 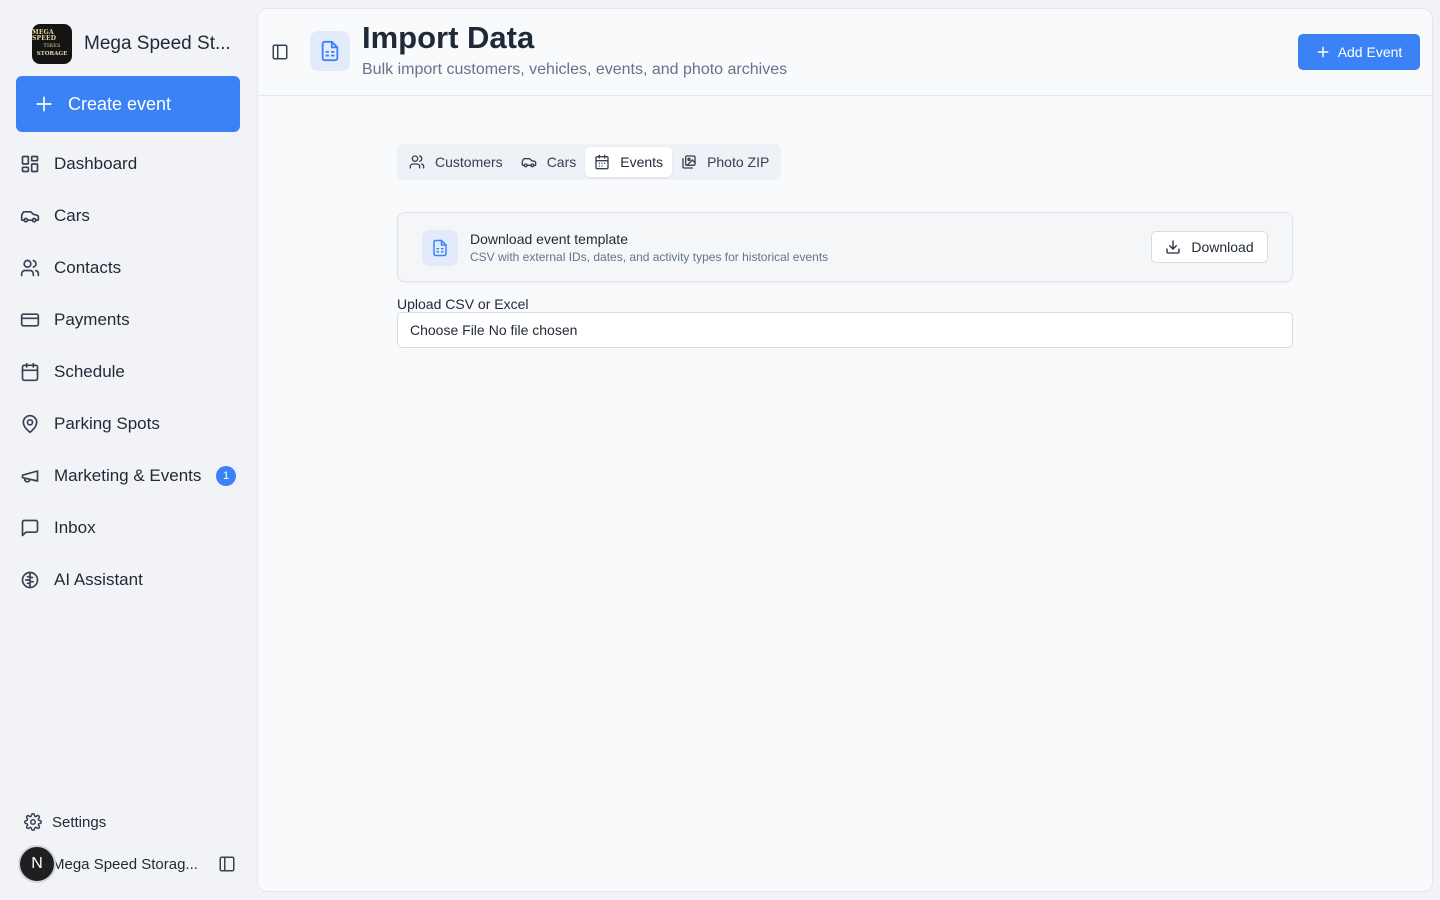 I want to click on brand-logo-line-3: STORAGE, so click(x=52, y=54).